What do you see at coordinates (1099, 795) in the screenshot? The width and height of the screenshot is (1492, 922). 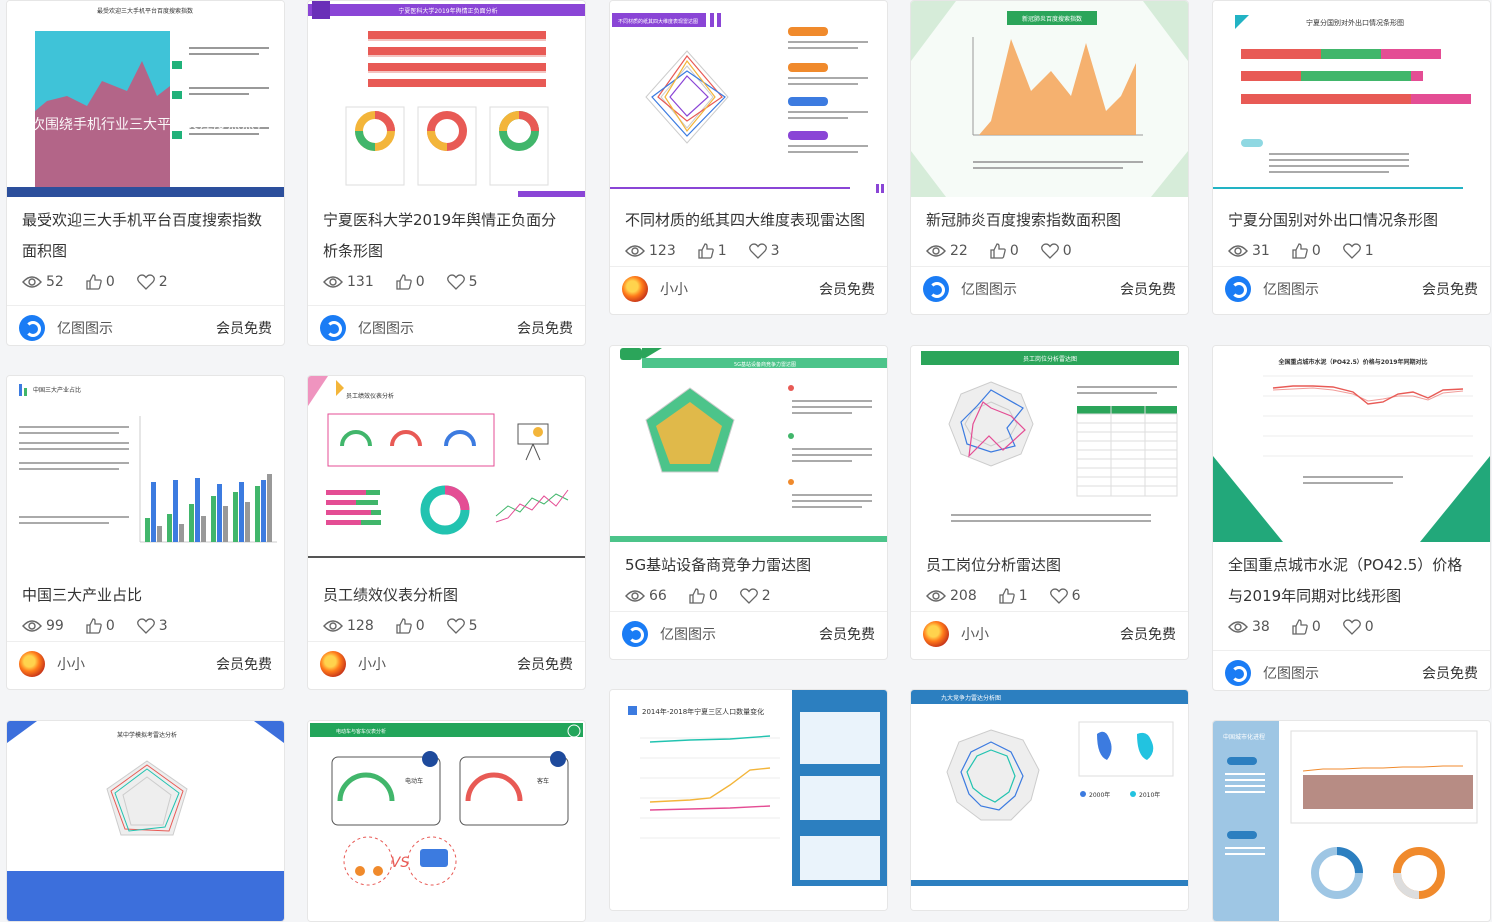 I see `year-2000-label: 2000年` at bounding box center [1099, 795].